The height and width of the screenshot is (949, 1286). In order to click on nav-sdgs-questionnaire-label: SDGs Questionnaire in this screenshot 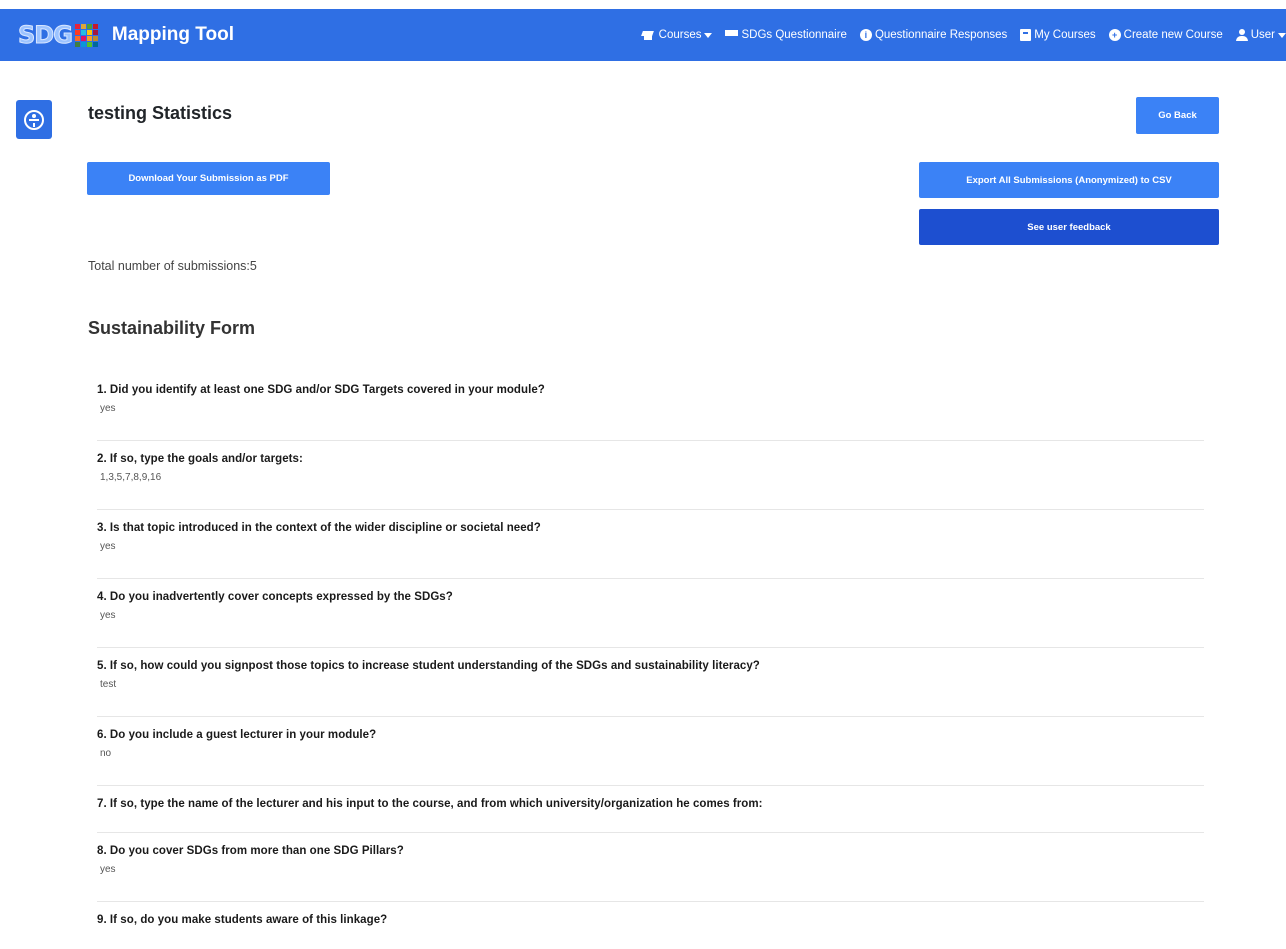, I will do `click(794, 35)`.